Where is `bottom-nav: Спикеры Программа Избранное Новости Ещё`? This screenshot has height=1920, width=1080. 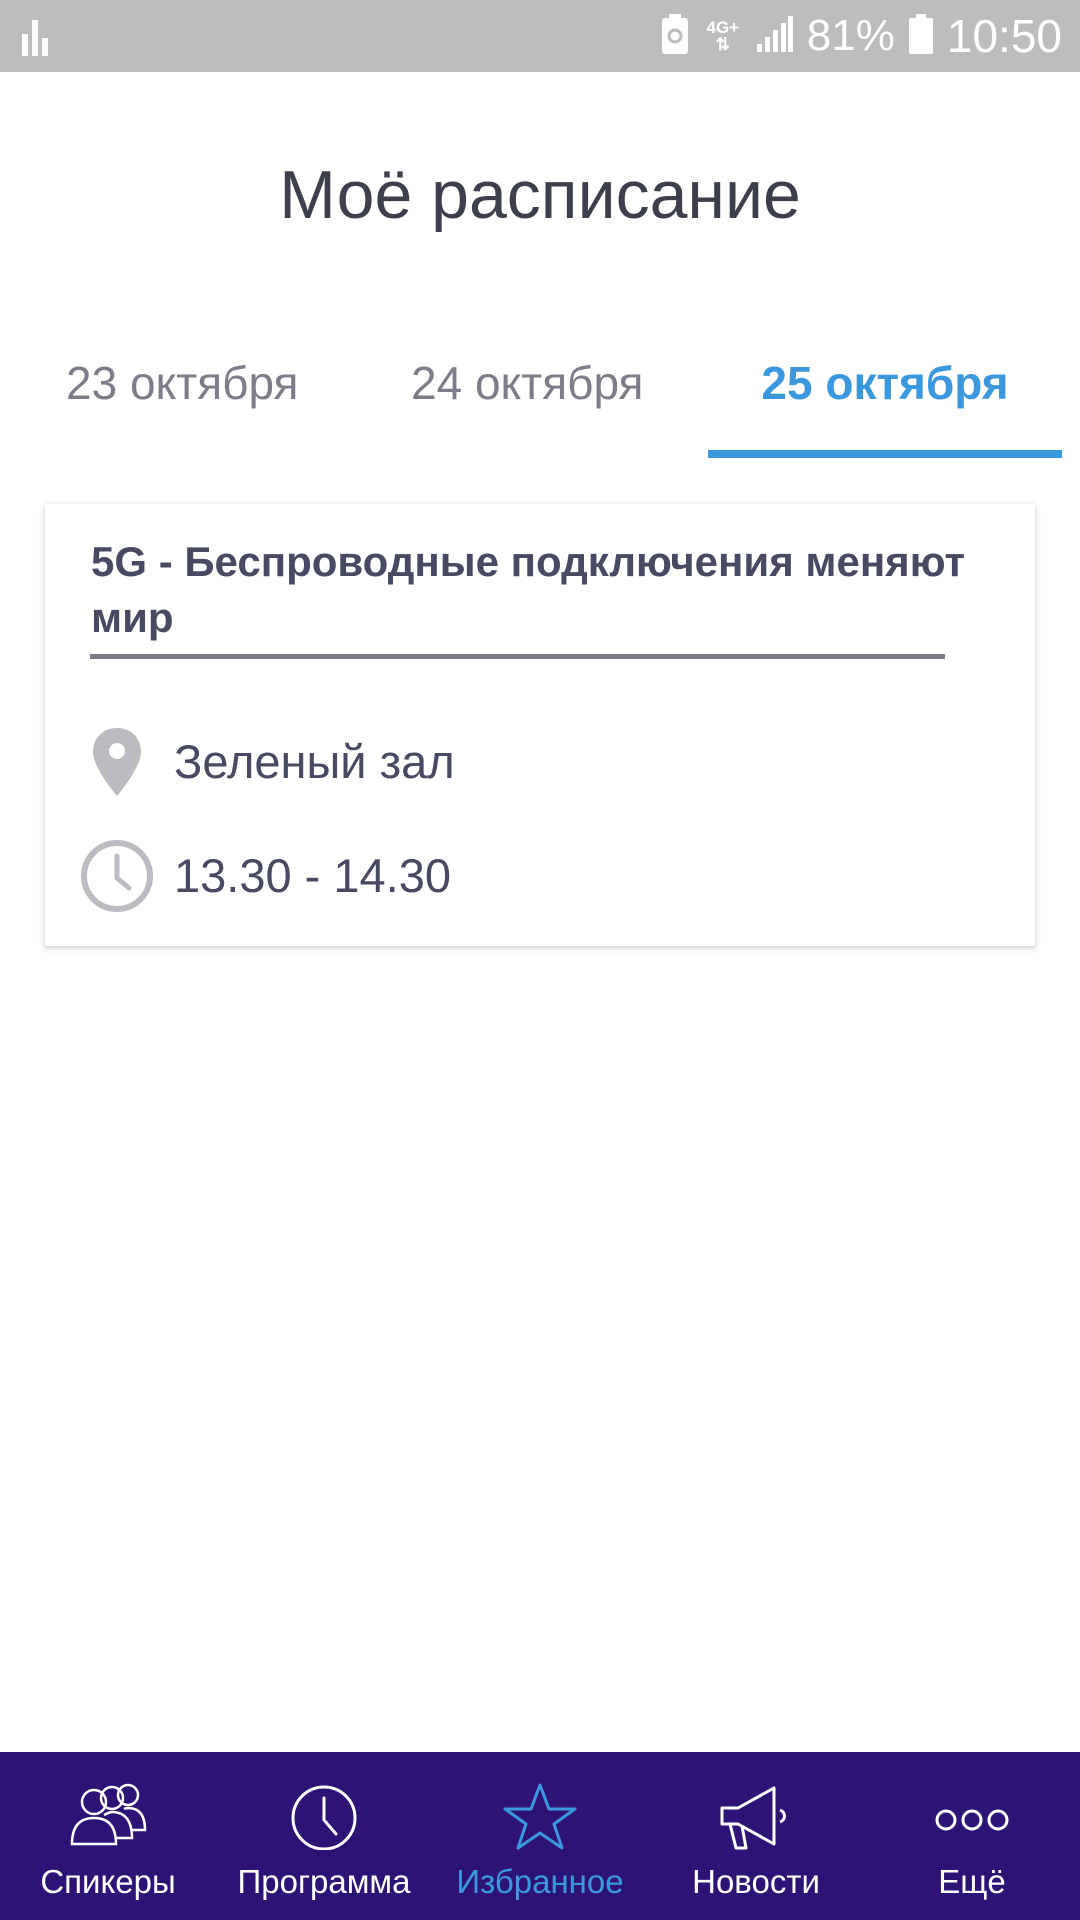 bottom-nav: Спикеры Программа Избранное Новости Ещё is located at coordinates (540, 1836).